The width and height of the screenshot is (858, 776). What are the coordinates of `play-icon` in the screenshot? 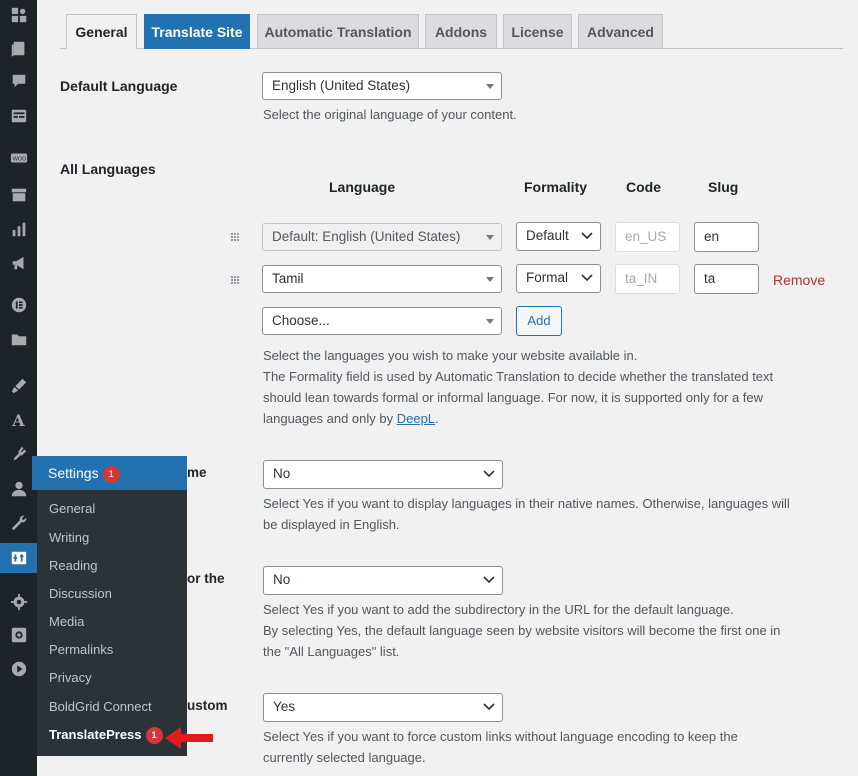 It's located at (18, 669).